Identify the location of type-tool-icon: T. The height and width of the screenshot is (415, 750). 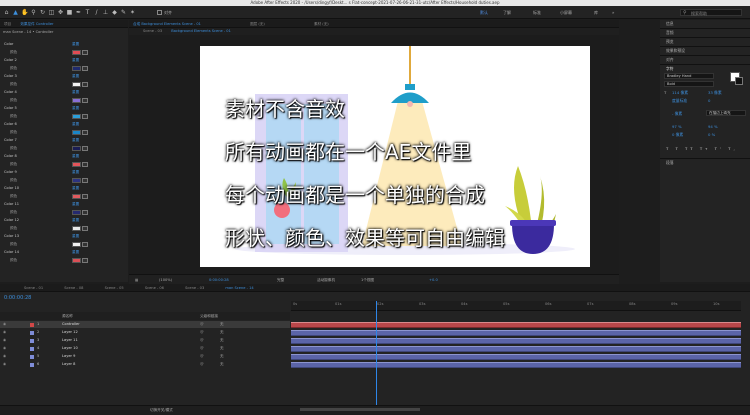
(87, 12).